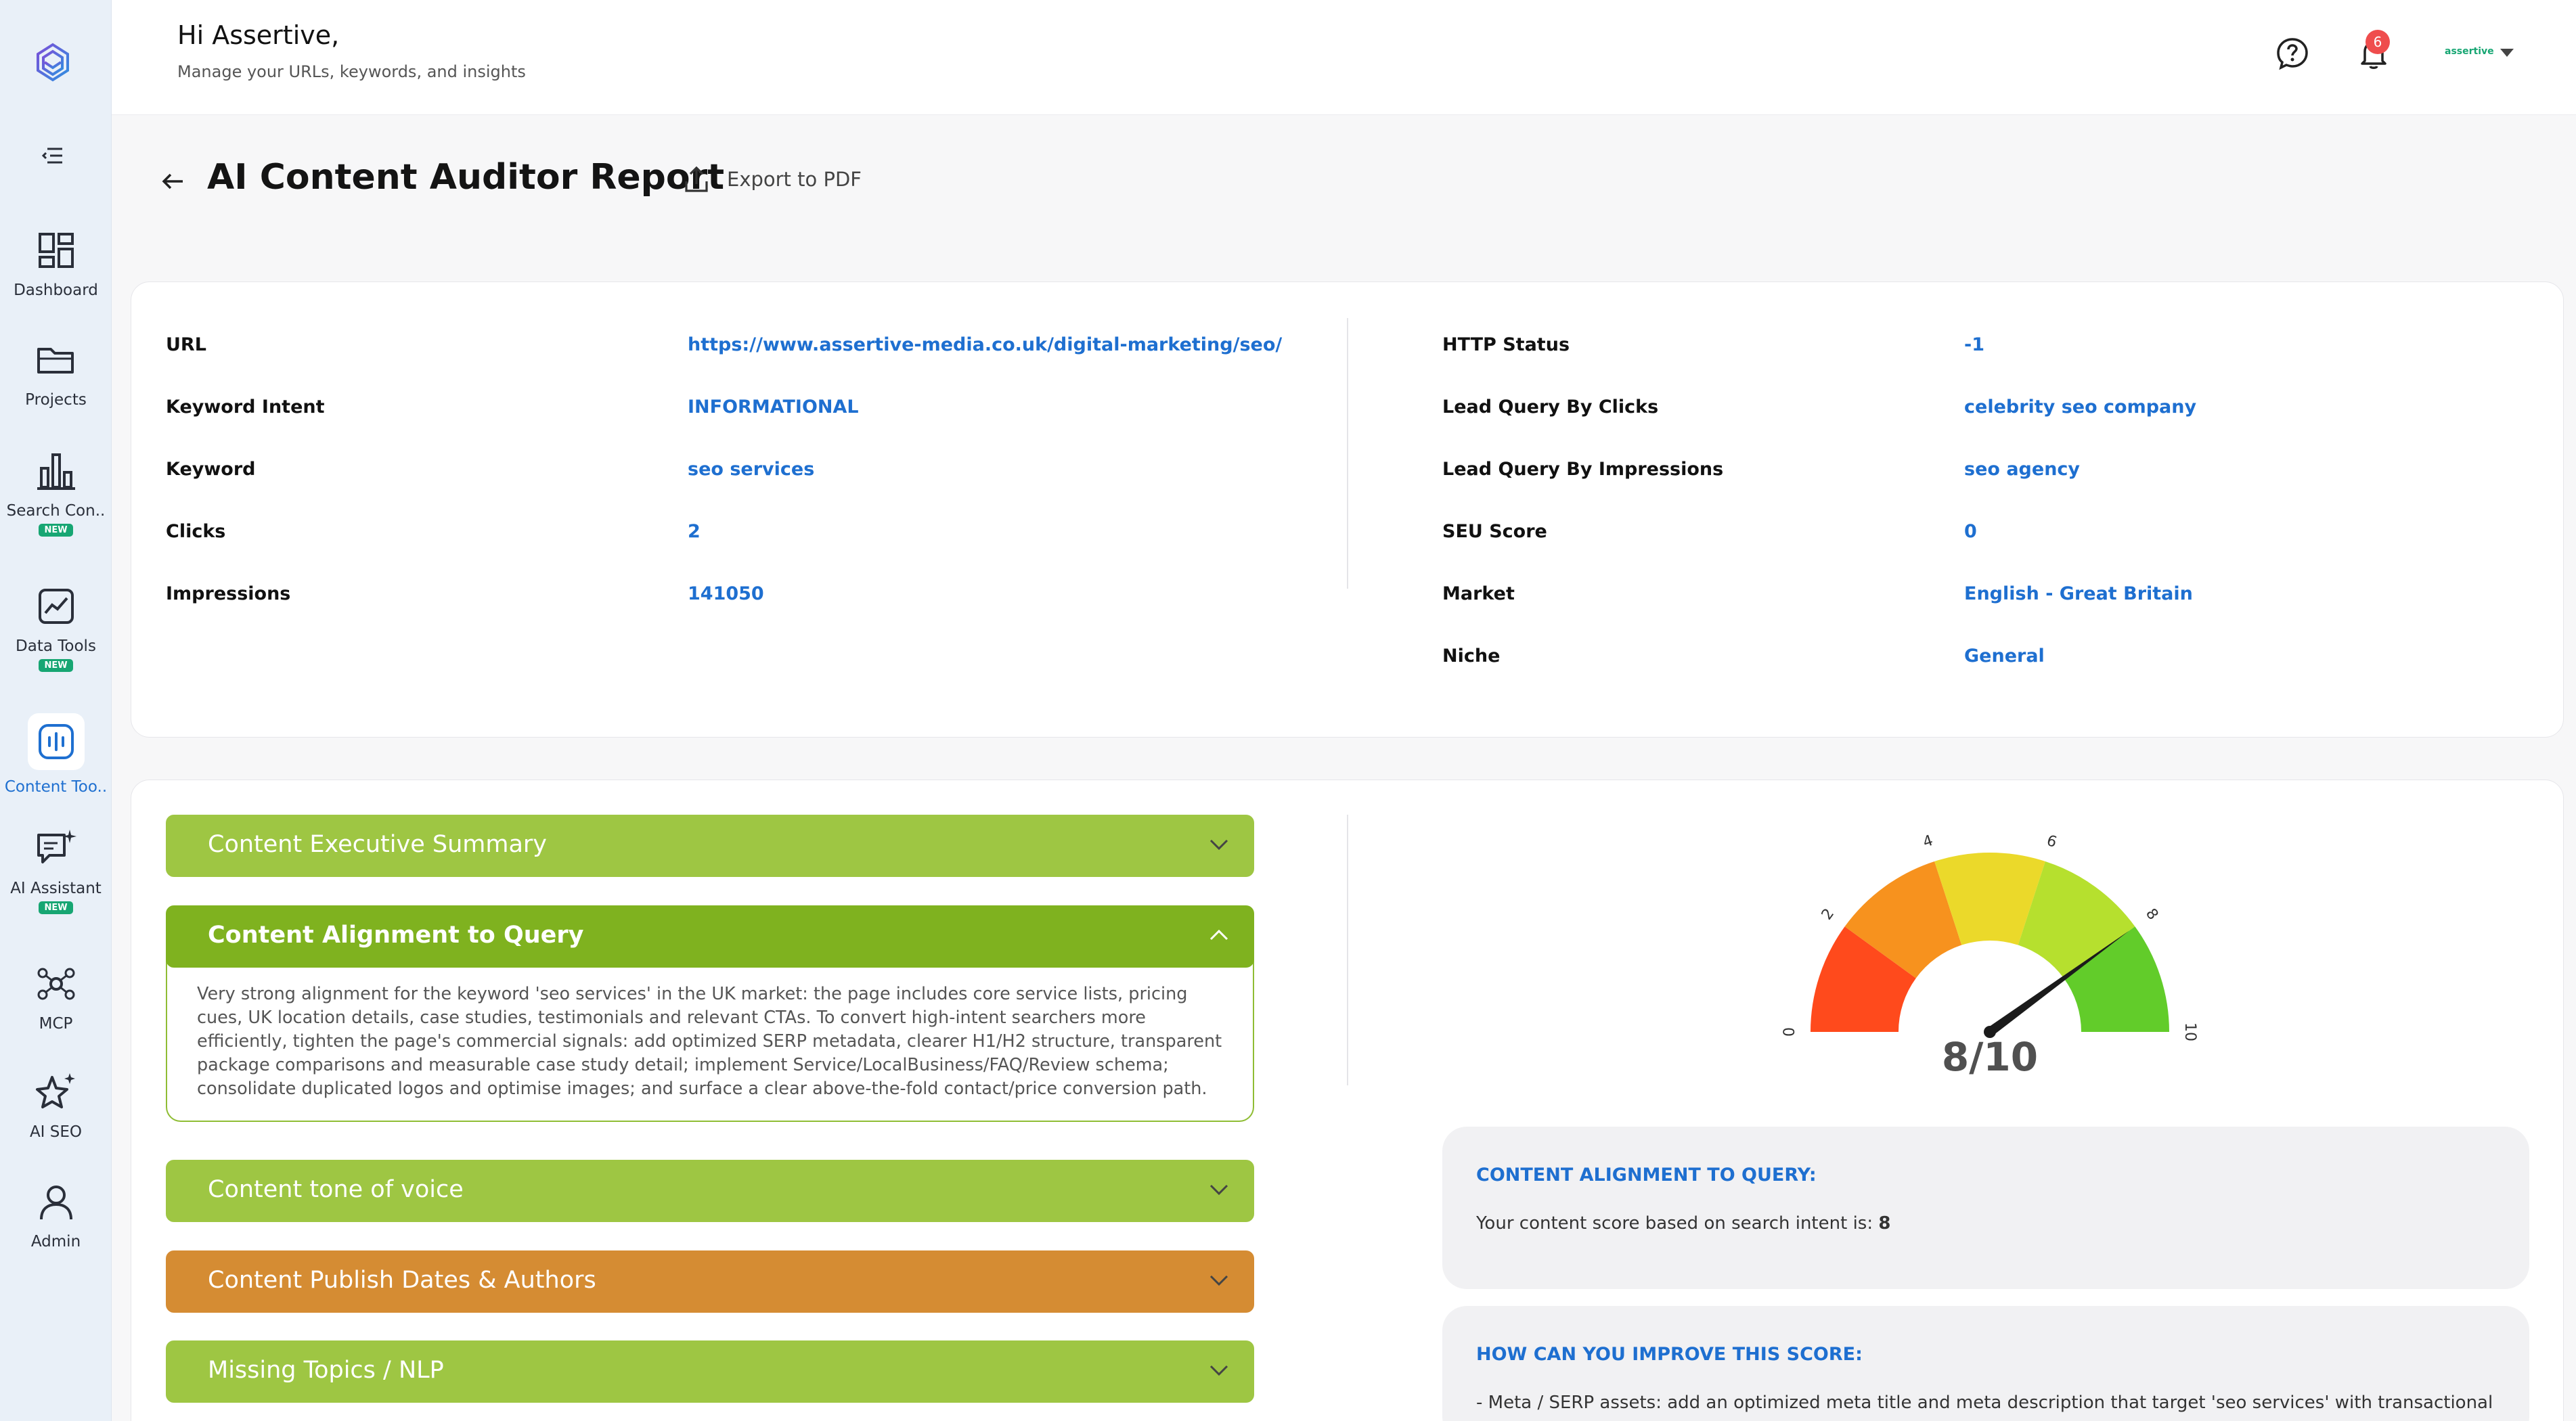 Image resolution: width=2576 pixels, height=1421 pixels. I want to click on keyword-intent-label: Keyword Intent, so click(245, 407).